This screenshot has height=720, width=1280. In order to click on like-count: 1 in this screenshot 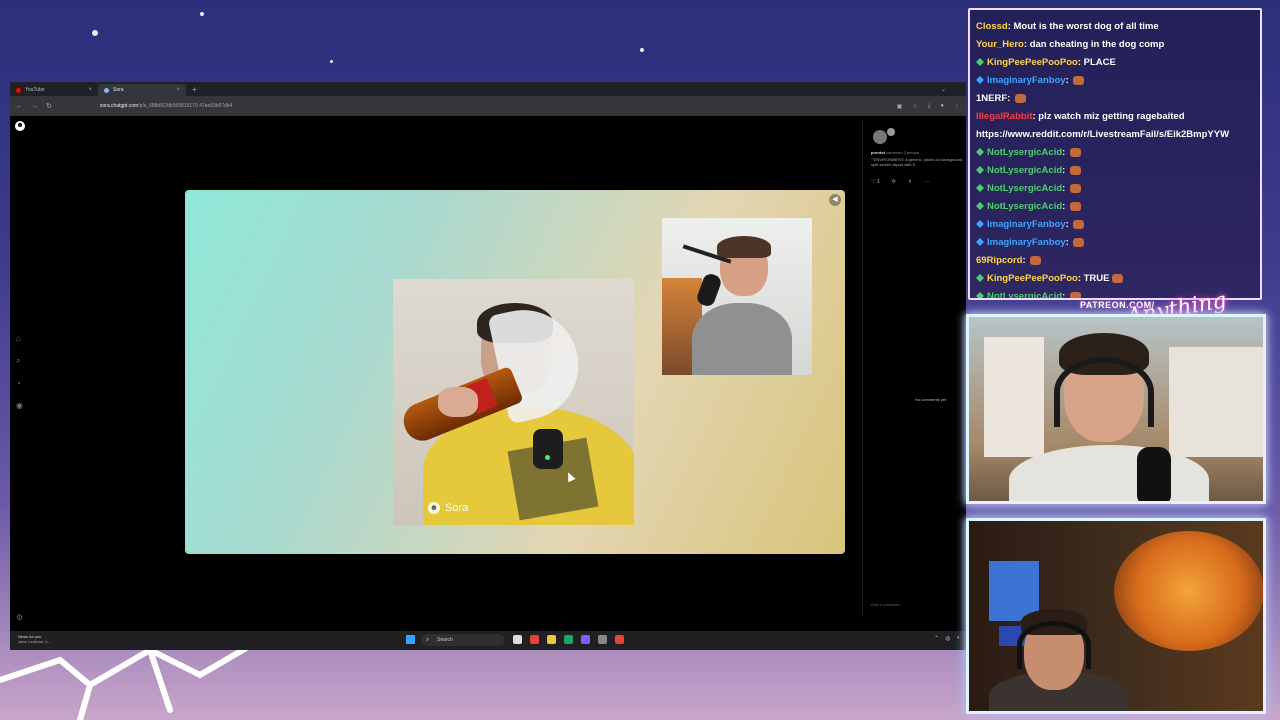, I will do `click(878, 182)`.